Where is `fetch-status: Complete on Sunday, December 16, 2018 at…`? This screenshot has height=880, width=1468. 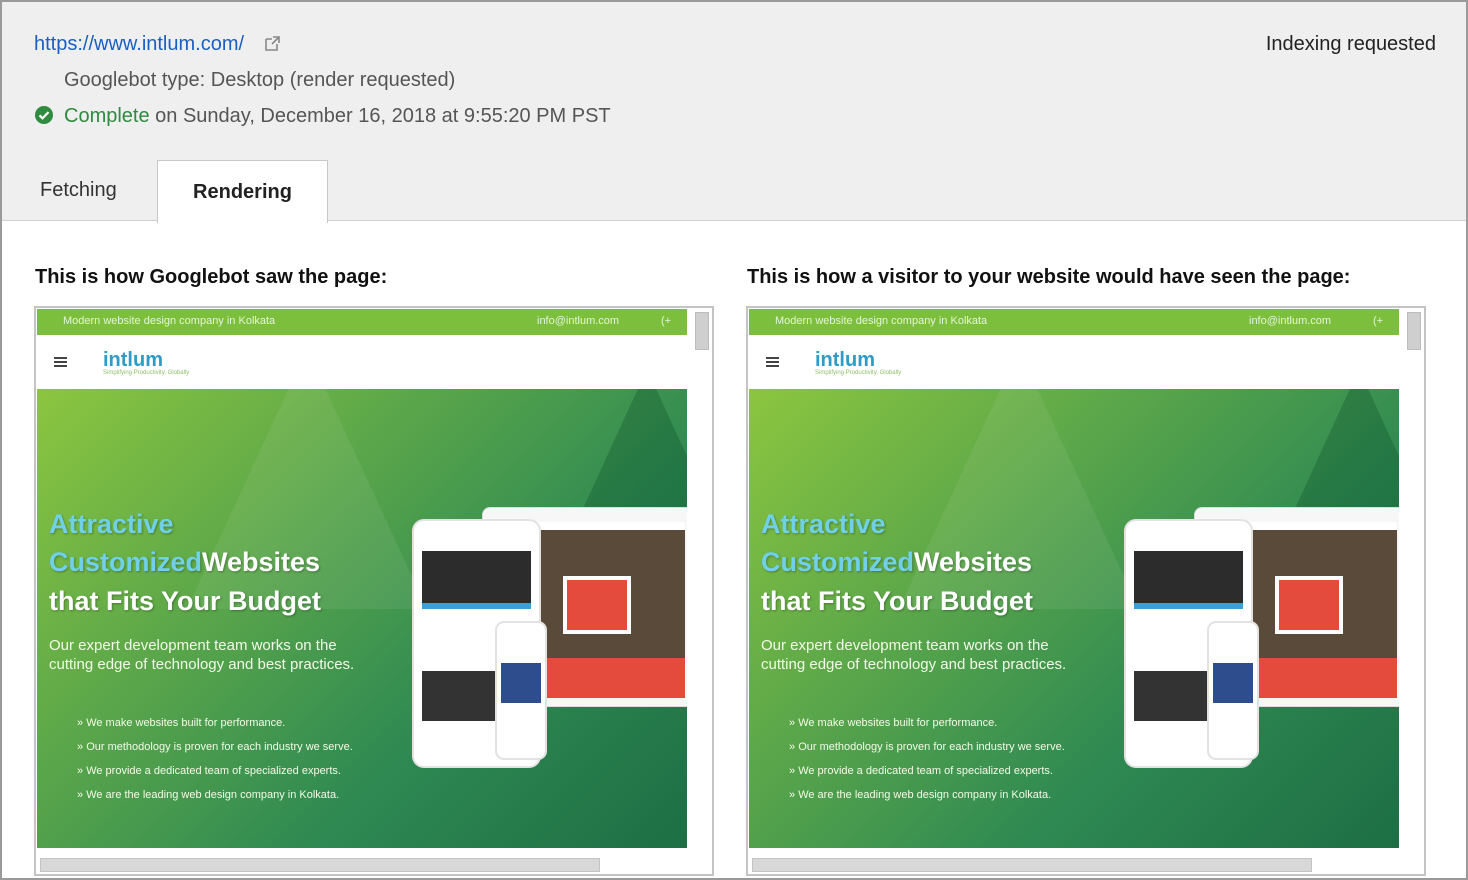
fetch-status: Complete on Sunday, December 16, 2018 at… is located at coordinates (337, 116).